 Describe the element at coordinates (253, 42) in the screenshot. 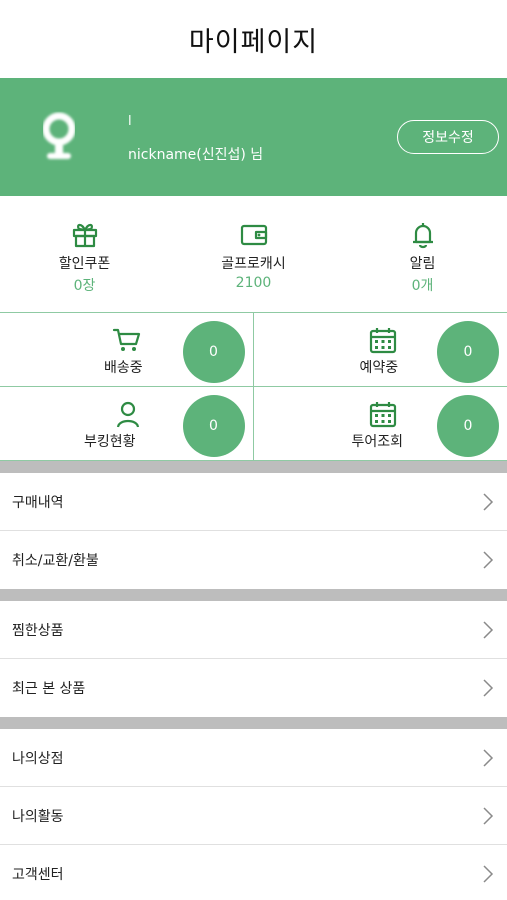

I see `page-title: 마이페이지` at that location.